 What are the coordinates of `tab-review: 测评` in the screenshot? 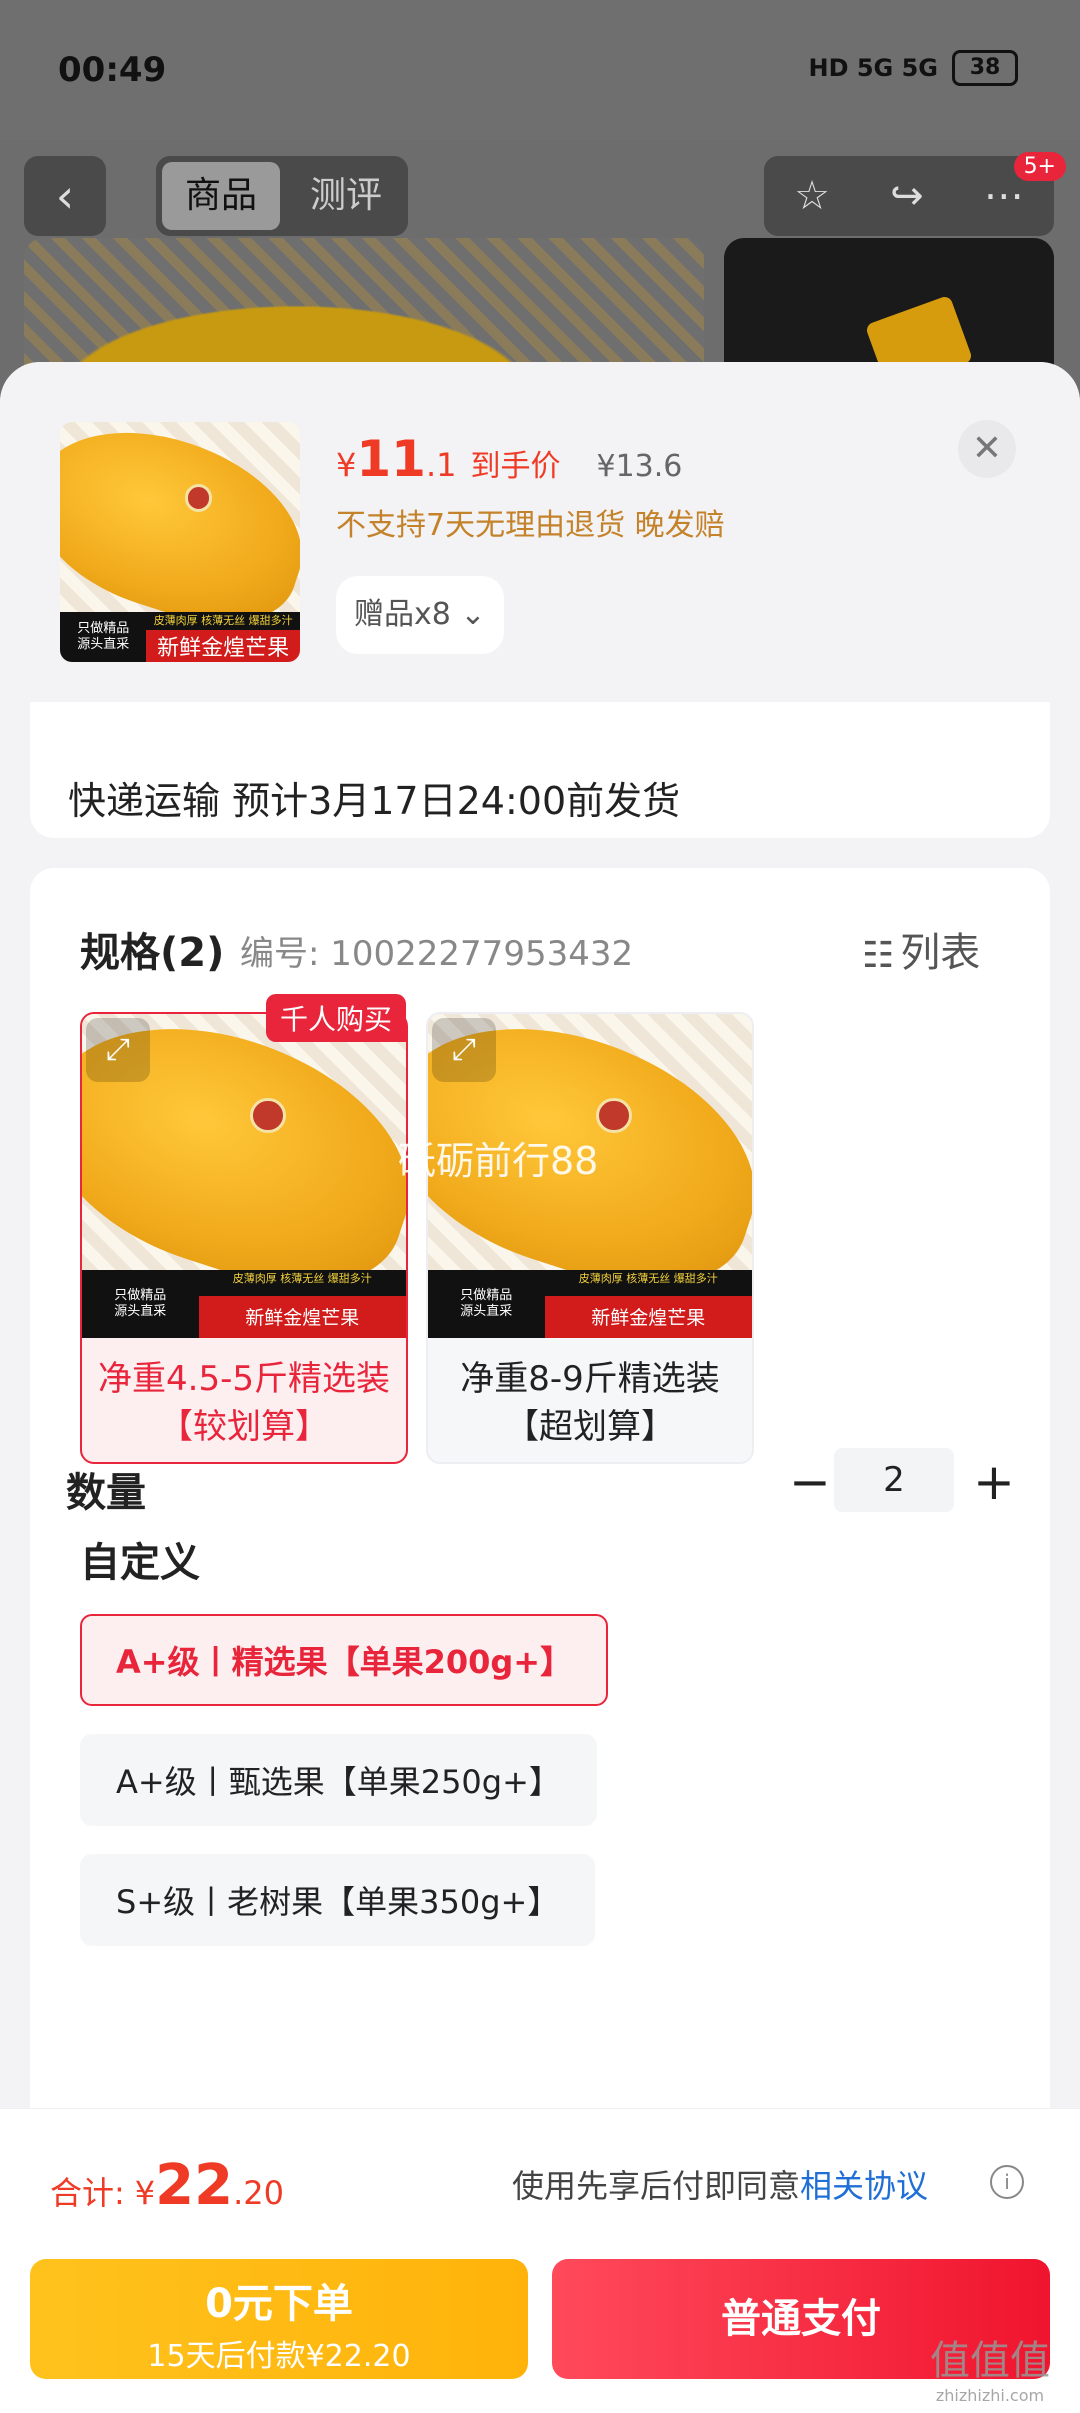 It's located at (346, 196).